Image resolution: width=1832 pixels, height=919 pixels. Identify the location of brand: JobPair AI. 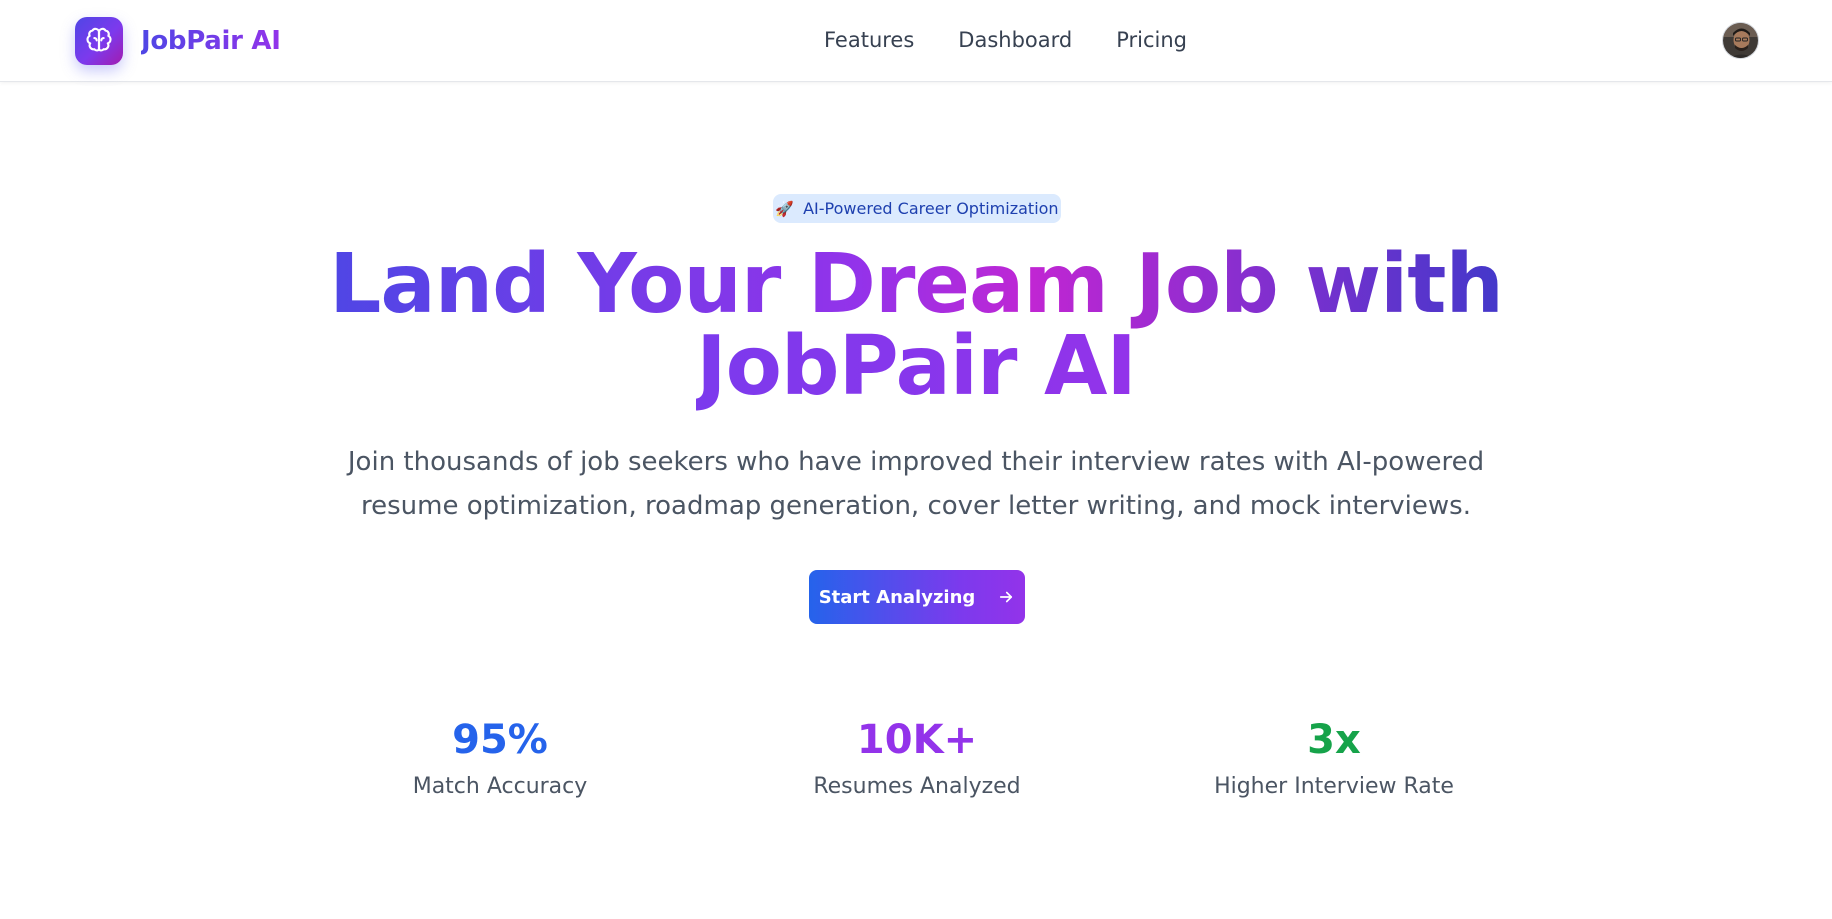
(178, 41).